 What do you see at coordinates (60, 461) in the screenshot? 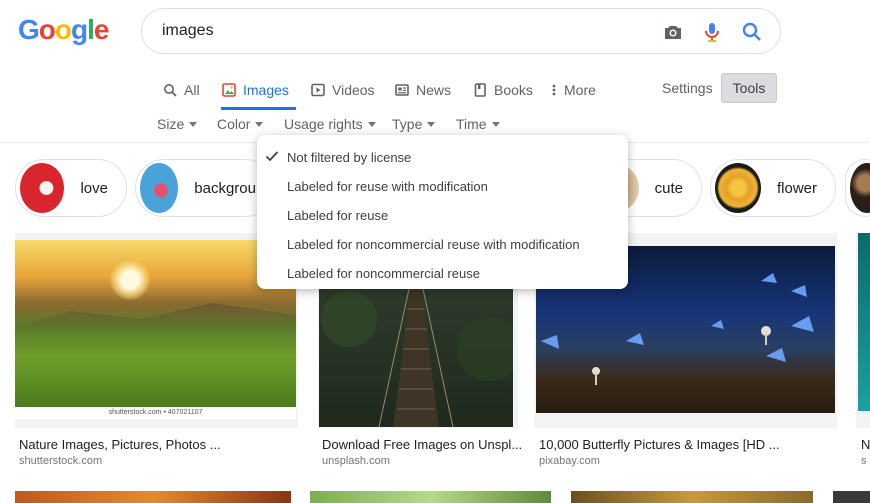
I see `result-site: shutterstock.com` at bounding box center [60, 461].